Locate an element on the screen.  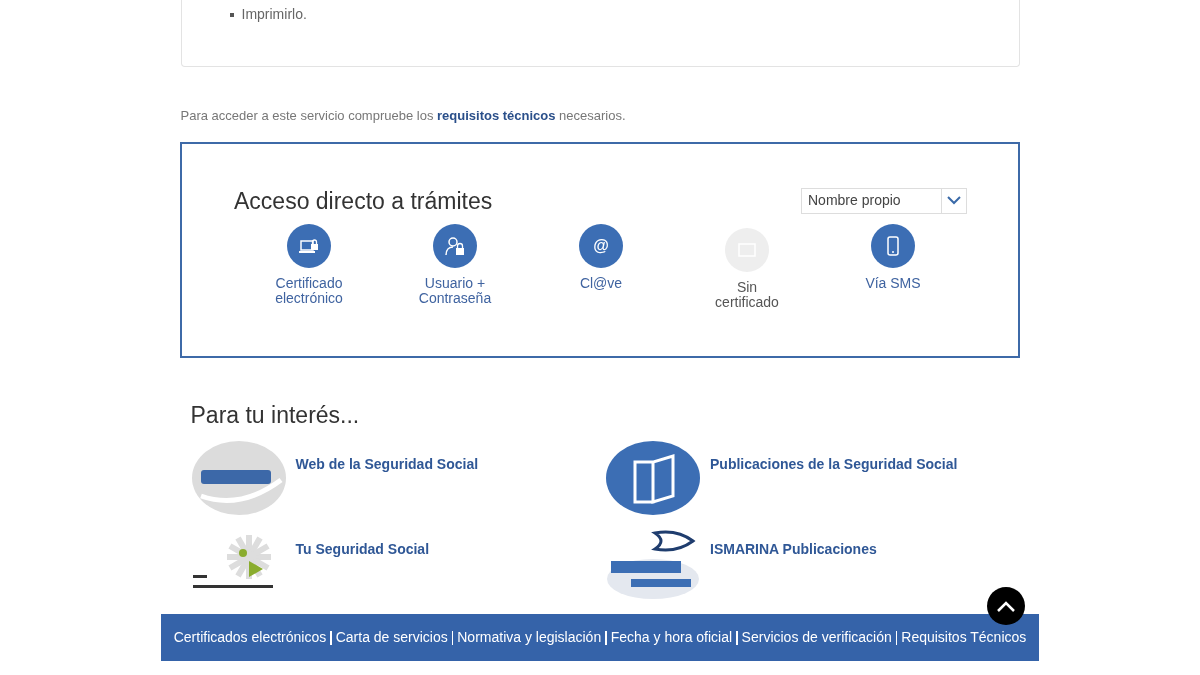
panel-title: Acceso directo a trámites is located at coordinates (363, 201).